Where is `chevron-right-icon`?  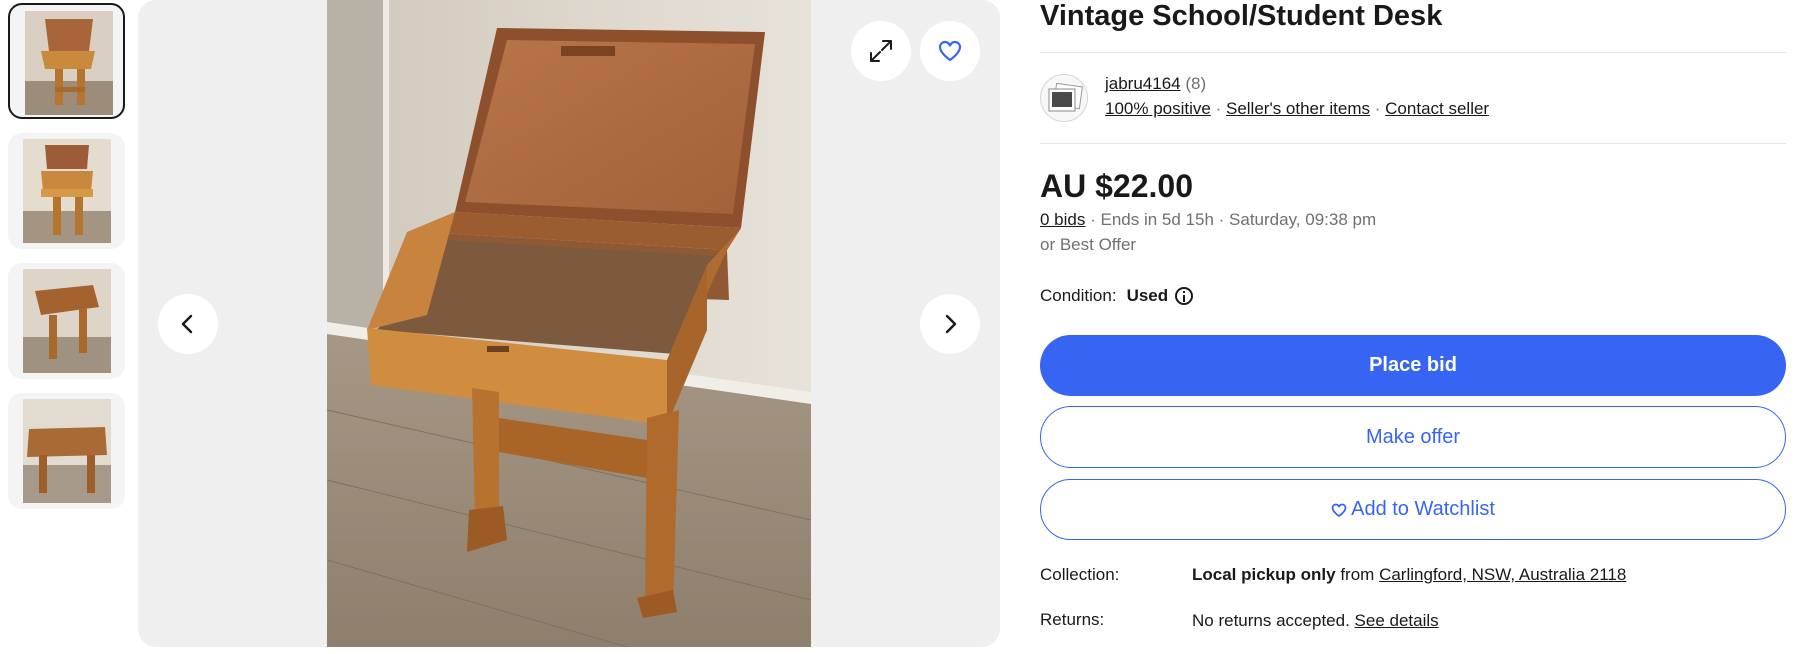 chevron-right-icon is located at coordinates (951, 324).